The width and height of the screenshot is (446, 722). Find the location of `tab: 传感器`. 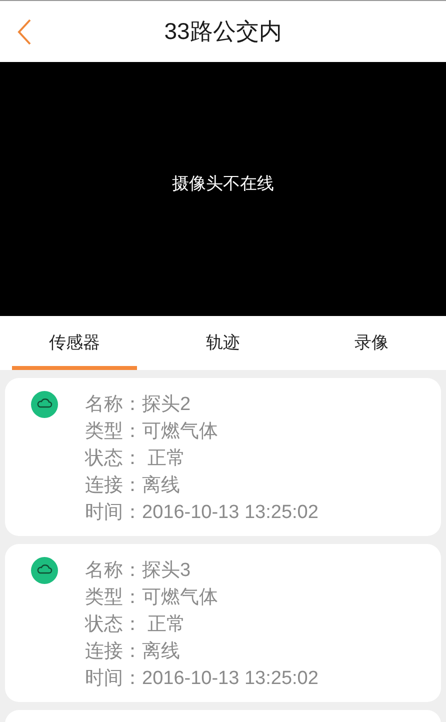

tab: 传感器 is located at coordinates (74, 343).